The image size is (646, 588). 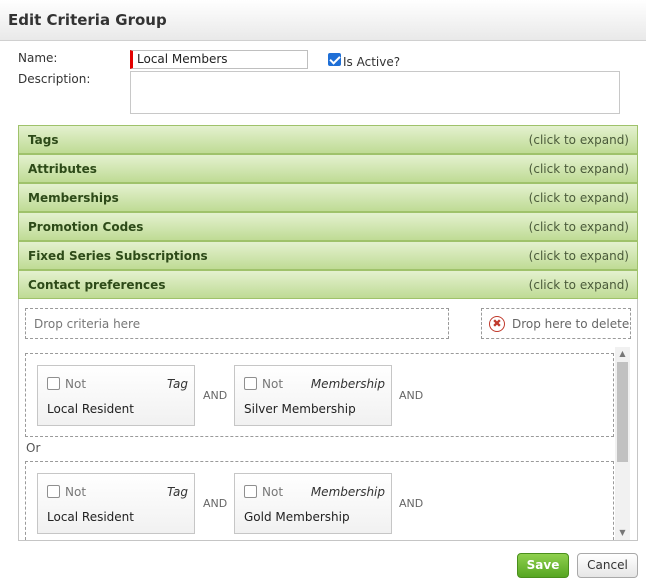 What do you see at coordinates (622, 412) in the screenshot?
I see `scrollbar-thumb` at bounding box center [622, 412].